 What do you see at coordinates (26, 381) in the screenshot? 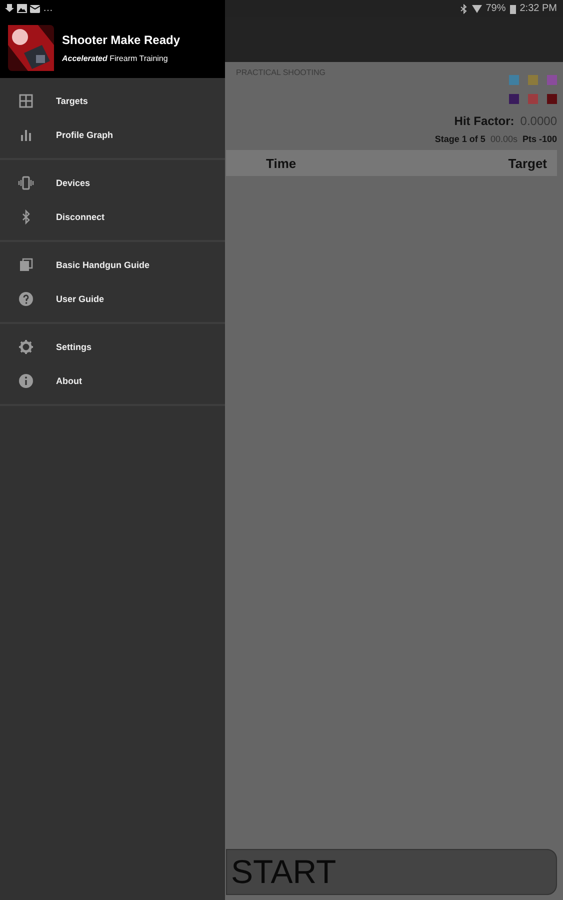
I see `info-icon` at bounding box center [26, 381].